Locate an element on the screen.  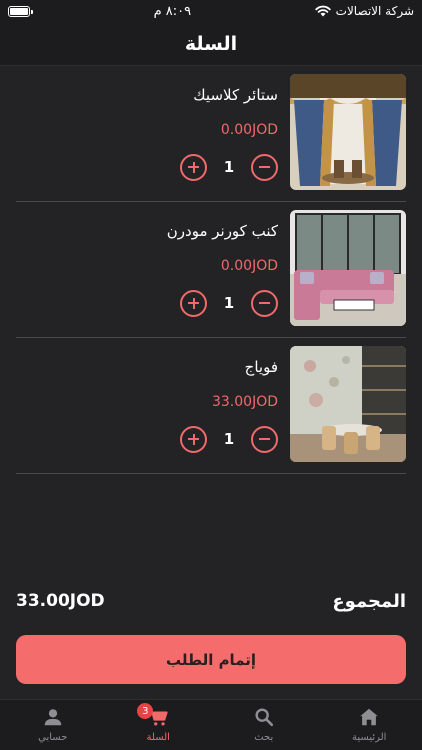
tab-label: بحث is located at coordinates (264, 737).